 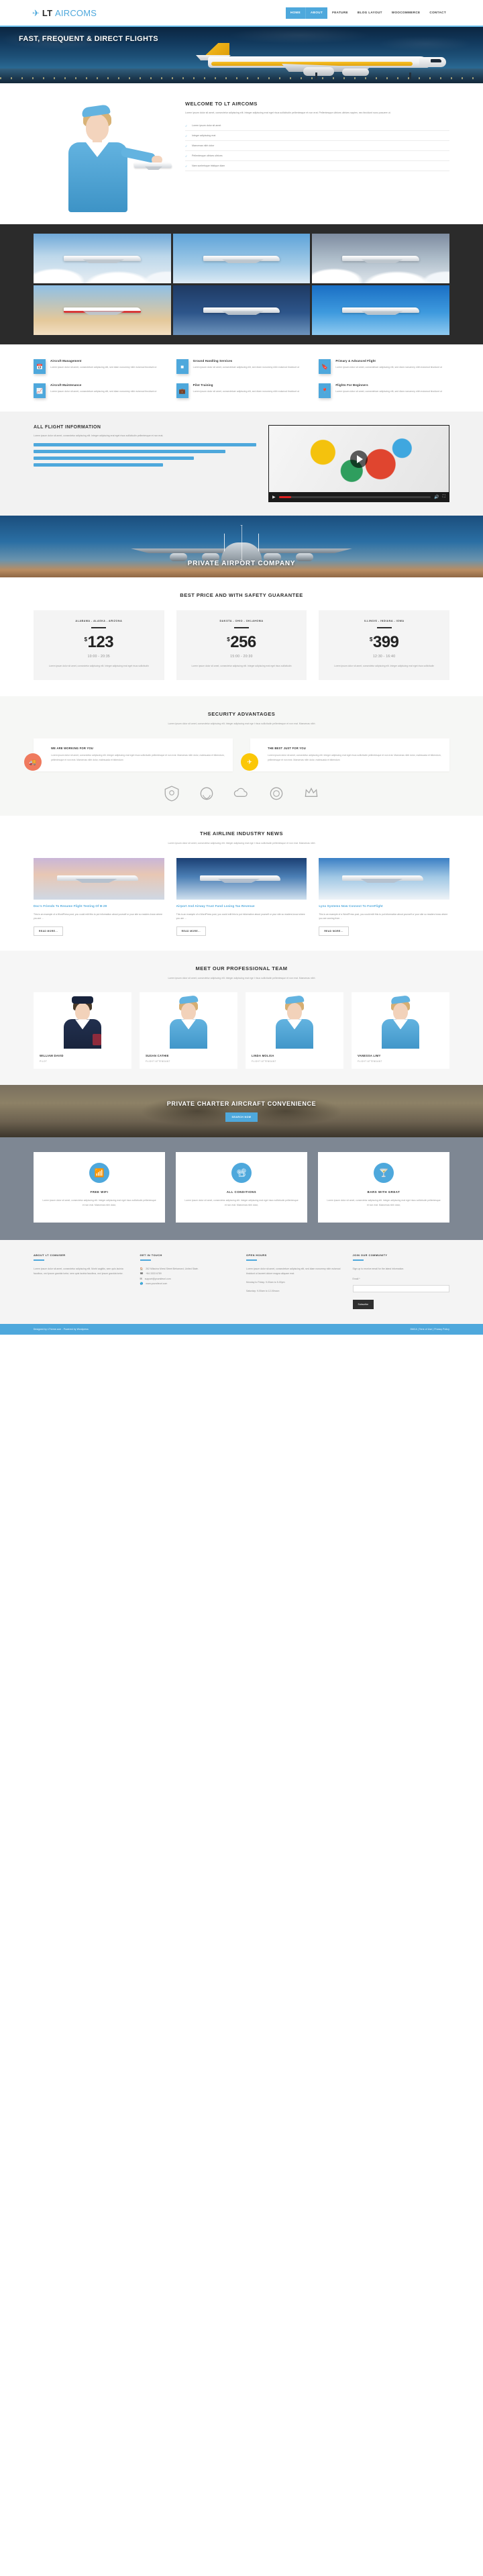 What do you see at coordinates (340, 13) in the screenshot?
I see `nav-item-feature: FEATURE` at bounding box center [340, 13].